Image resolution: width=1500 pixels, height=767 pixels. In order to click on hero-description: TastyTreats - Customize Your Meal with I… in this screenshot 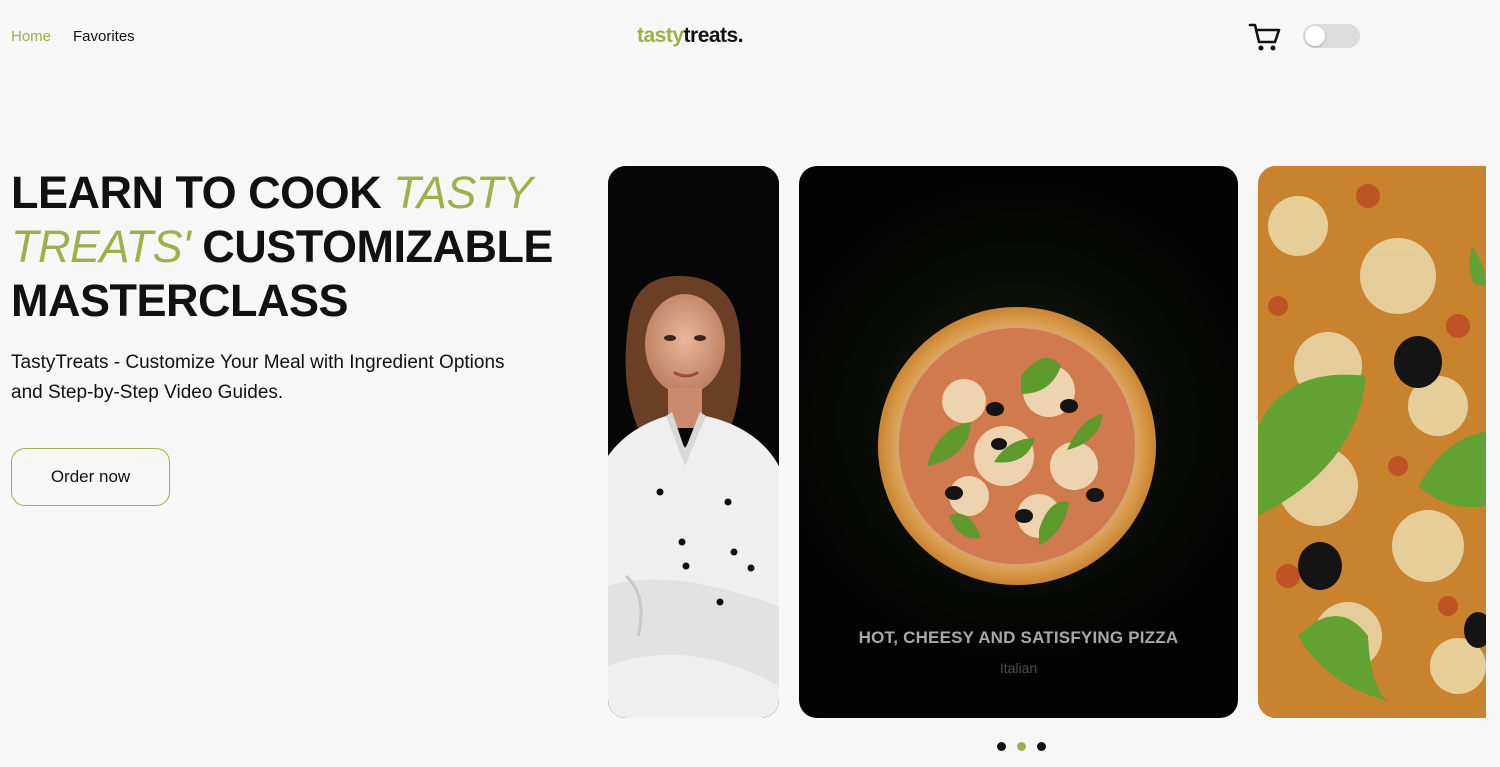, I will do `click(258, 377)`.